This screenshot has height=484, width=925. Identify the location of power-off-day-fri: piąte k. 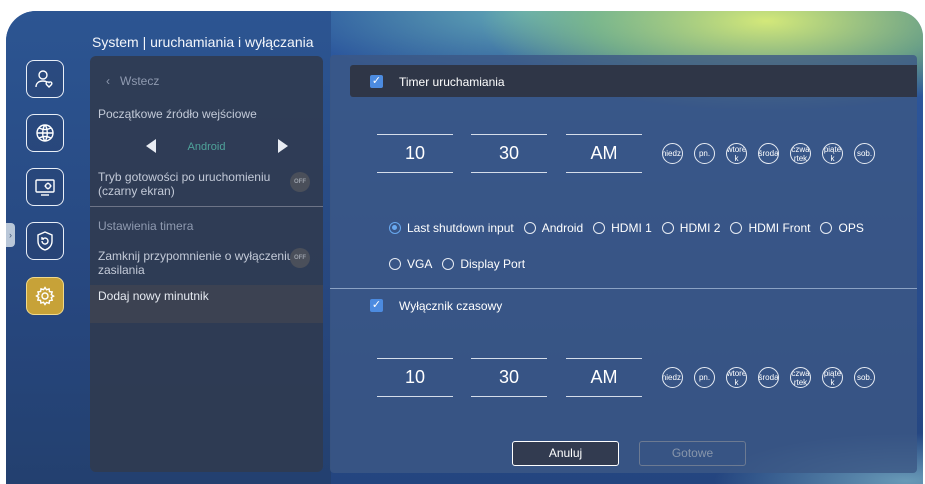
(832, 377).